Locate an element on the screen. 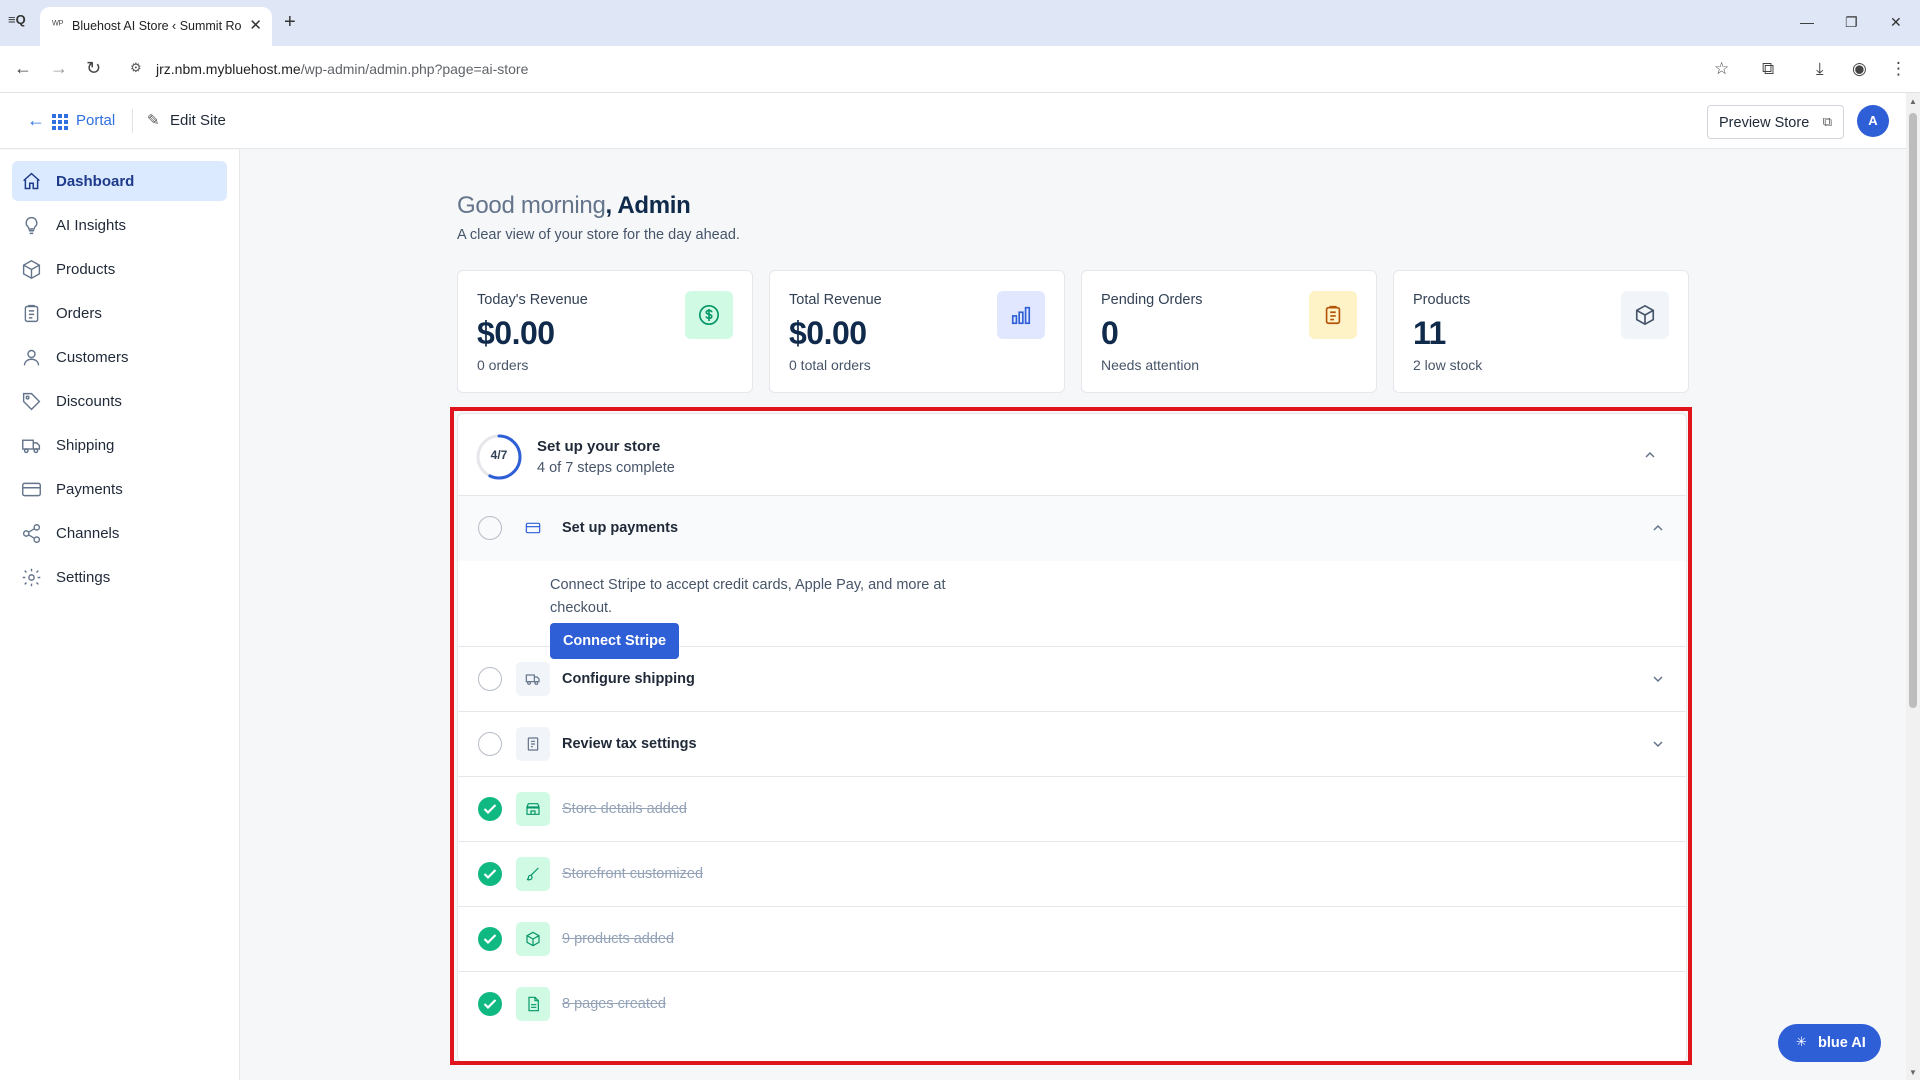 The width and height of the screenshot is (1920, 1080). portal-link: Portal is located at coordinates (95, 120).